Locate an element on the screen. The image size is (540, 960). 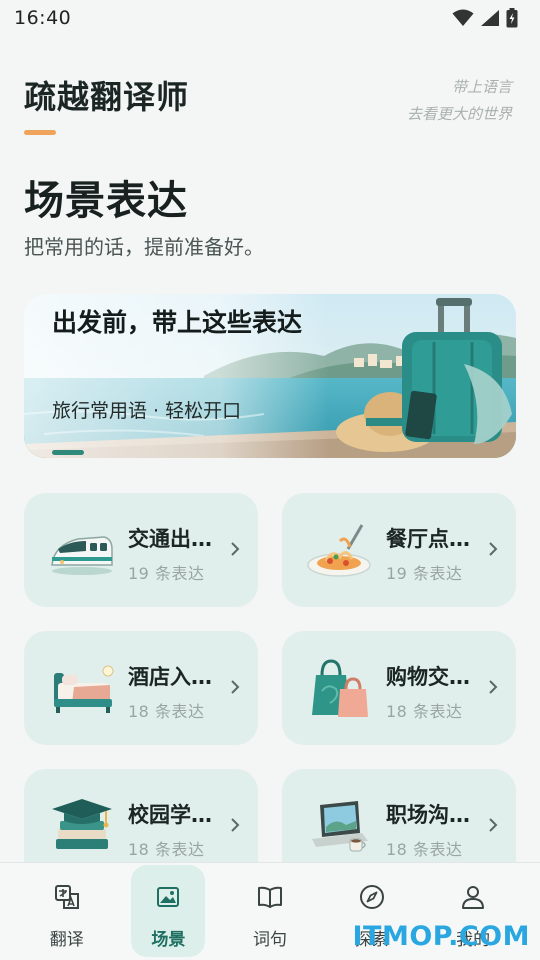
bed-icon is located at coordinates (84, 689).